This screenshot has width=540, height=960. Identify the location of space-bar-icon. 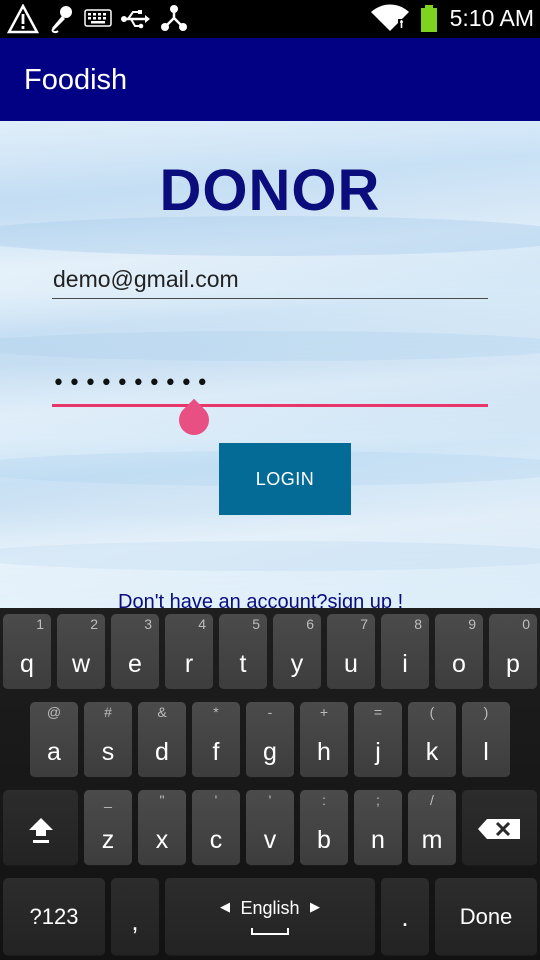
(270, 931).